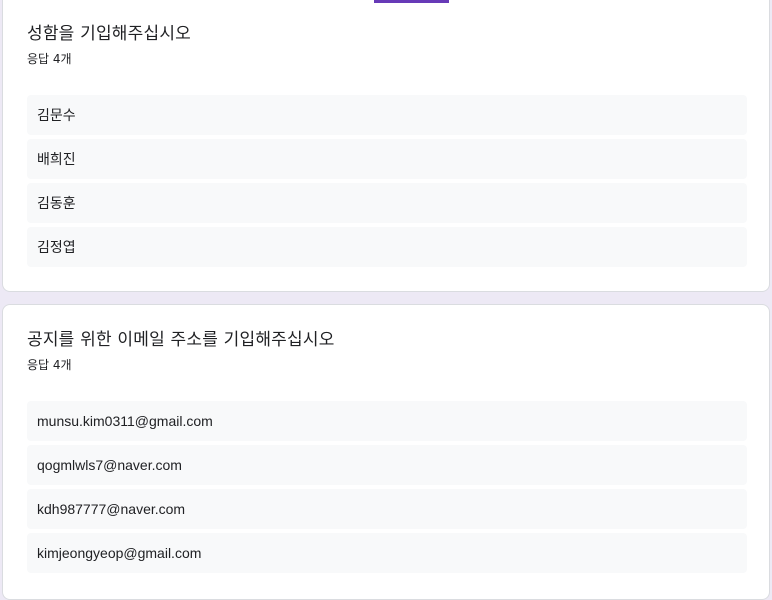 Image resolution: width=772 pixels, height=600 pixels. What do you see at coordinates (387, 115) in the screenshot?
I see `response-row: 김문수` at bounding box center [387, 115].